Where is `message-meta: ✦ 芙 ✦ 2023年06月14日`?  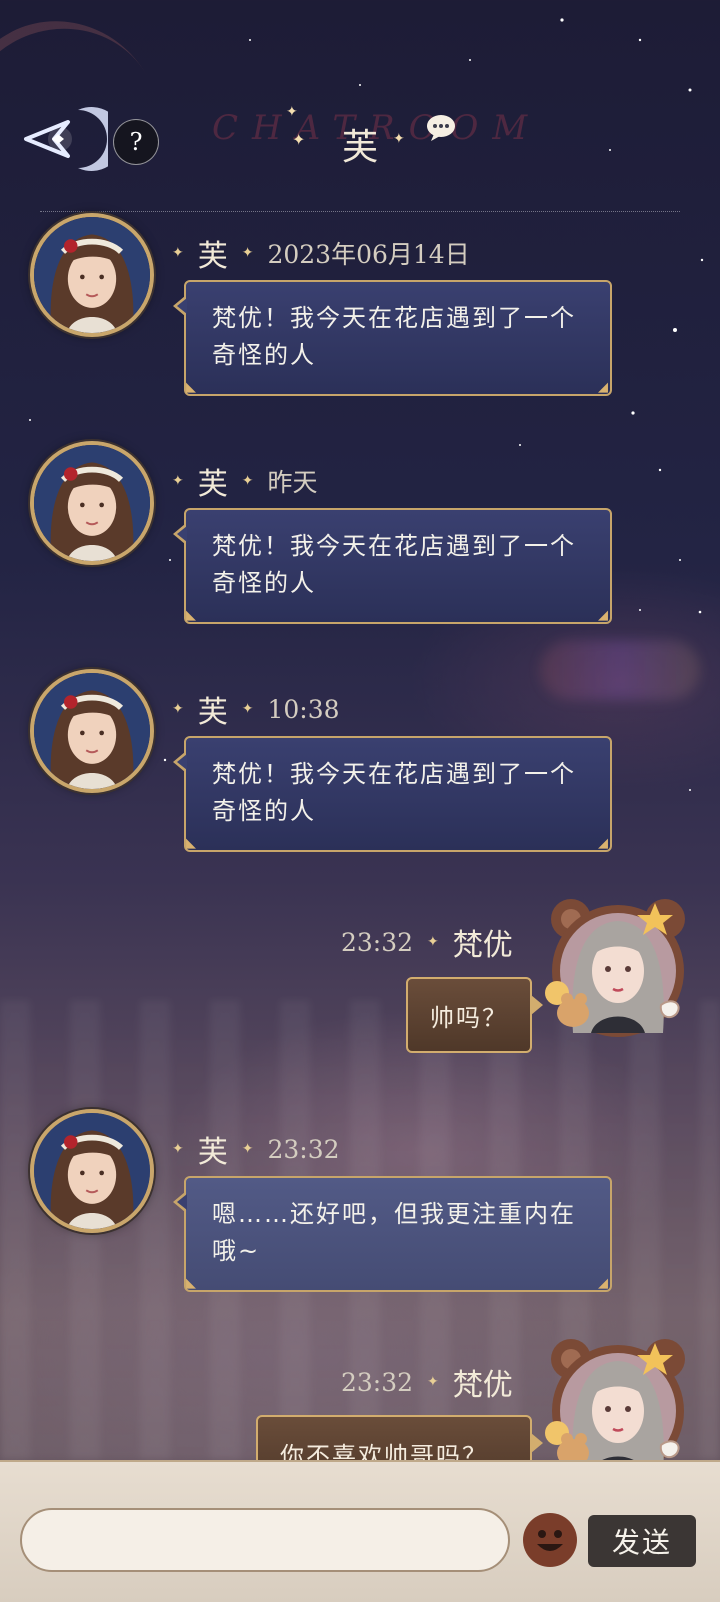
message-meta: ✦ 芙 ✦ 2023年06月14日 is located at coordinates (321, 253).